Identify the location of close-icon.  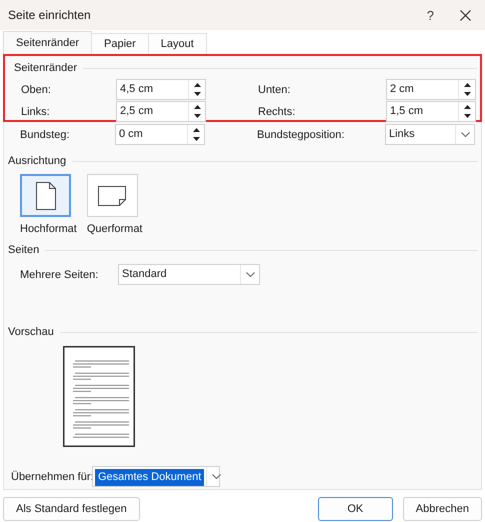
(465, 15).